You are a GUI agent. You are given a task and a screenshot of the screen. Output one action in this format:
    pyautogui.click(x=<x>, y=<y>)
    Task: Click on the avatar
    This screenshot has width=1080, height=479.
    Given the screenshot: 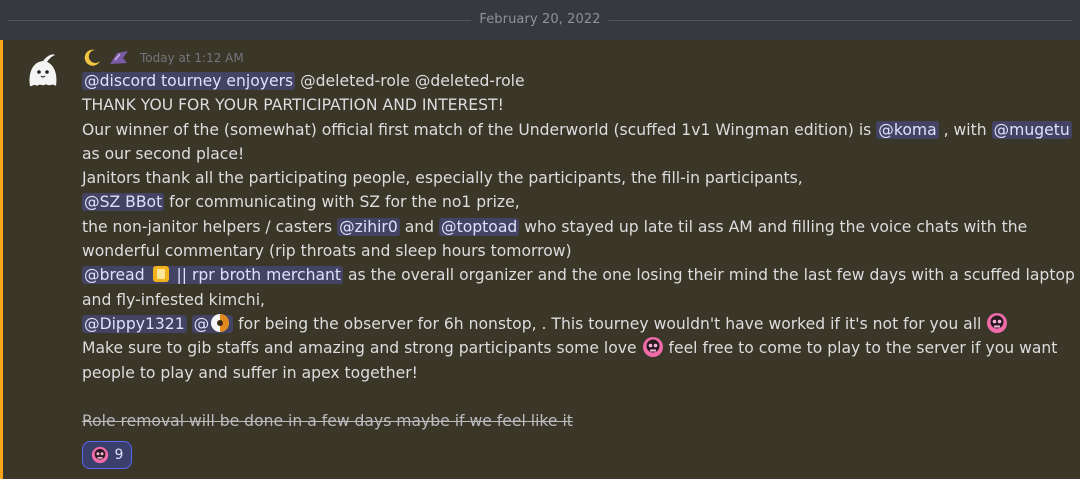 What is the action you would take?
    pyautogui.click(x=43, y=71)
    